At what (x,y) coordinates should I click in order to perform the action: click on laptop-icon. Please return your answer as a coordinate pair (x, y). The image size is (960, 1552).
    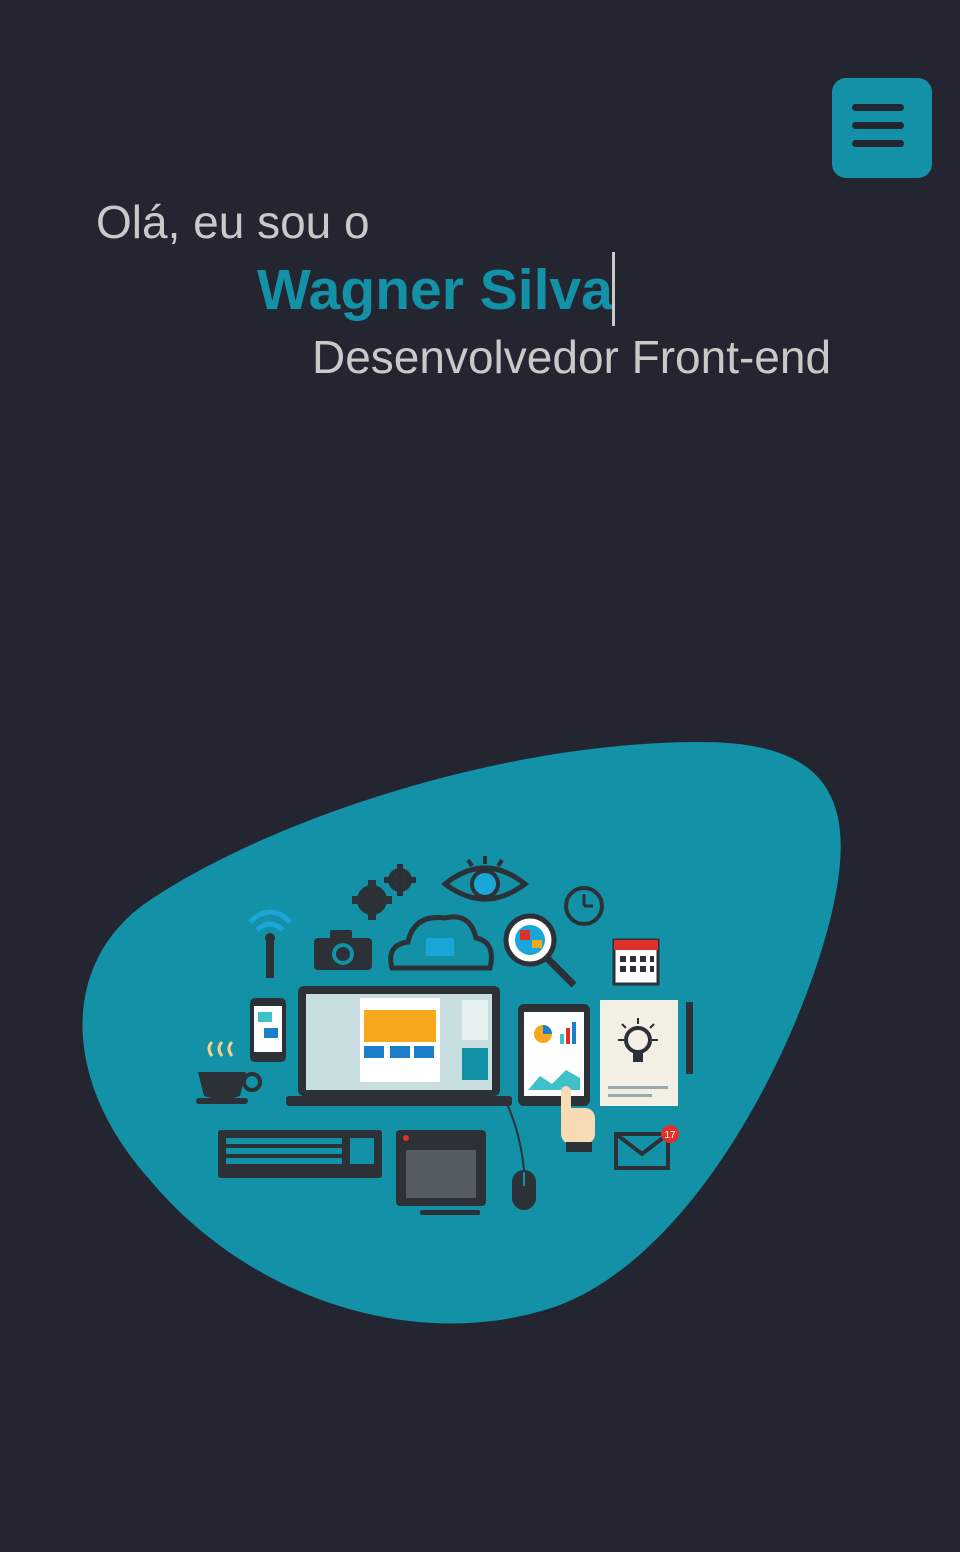
    Looking at the image, I should click on (399, 1046).